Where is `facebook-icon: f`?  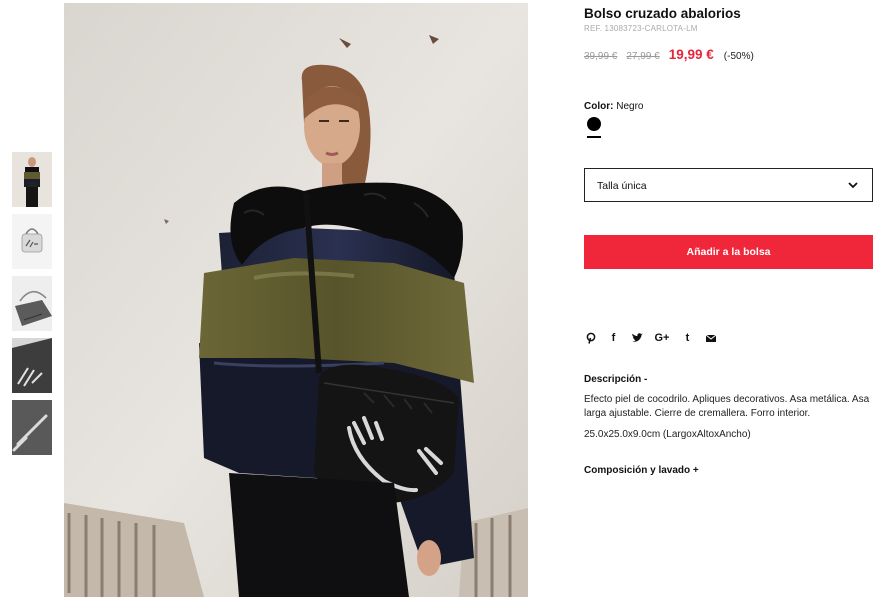 facebook-icon: f is located at coordinates (613, 338).